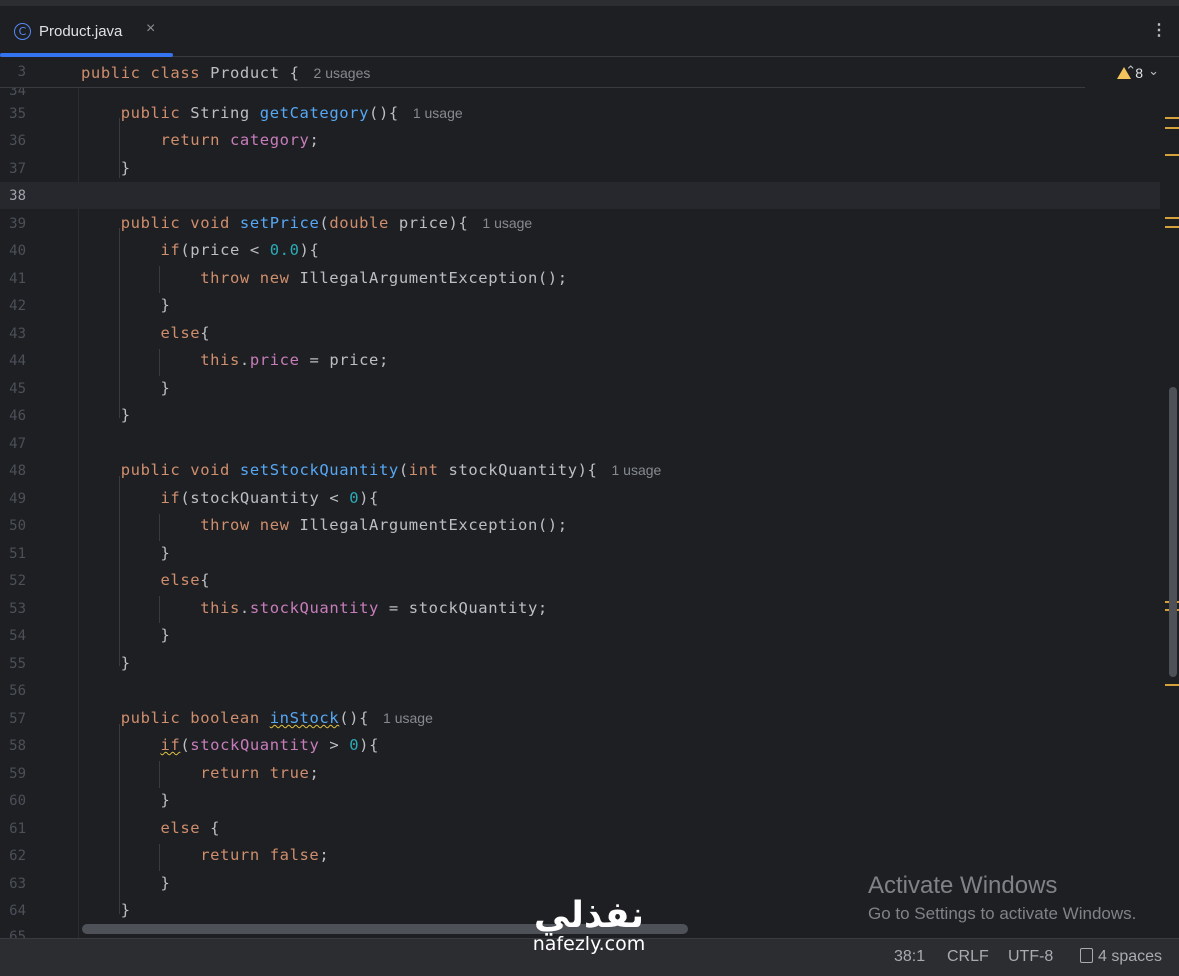 The image size is (1179, 976). Describe the element at coordinates (17, 389) in the screenshot. I see `line-number: 45` at that location.